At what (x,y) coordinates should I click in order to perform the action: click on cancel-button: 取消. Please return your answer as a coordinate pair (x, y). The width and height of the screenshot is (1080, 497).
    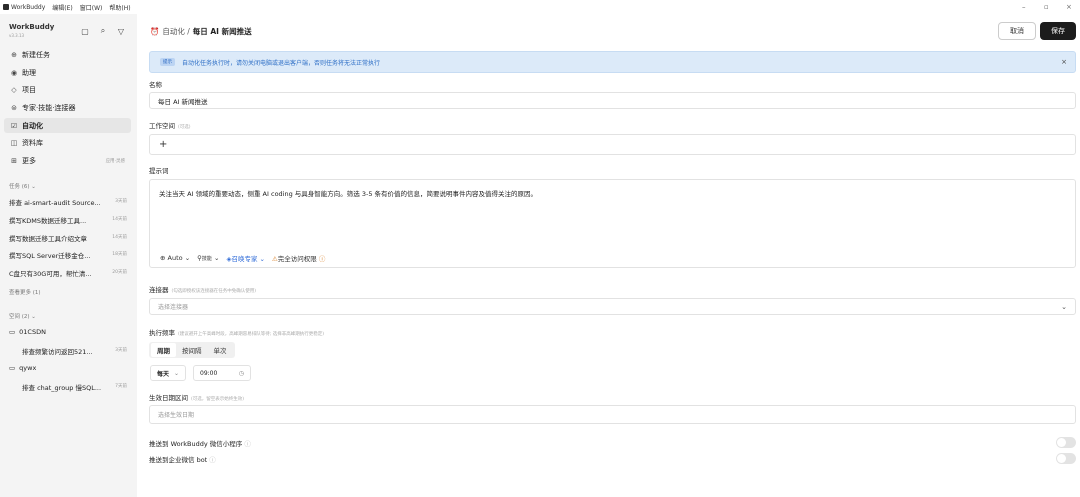
    Looking at the image, I should click on (1017, 31).